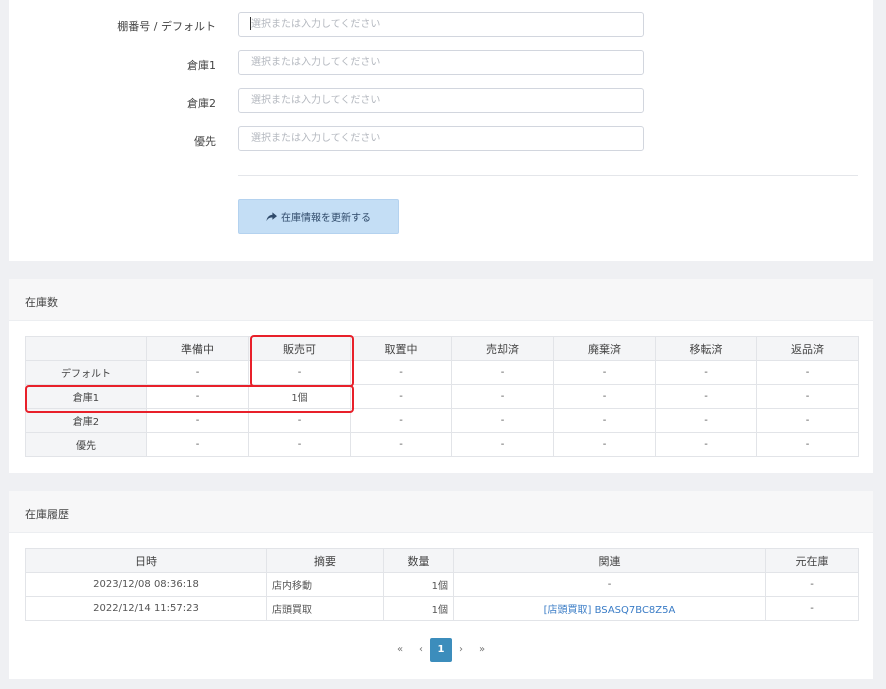  I want to click on history-table-header: 日時 摘要 数量 関連 元在庫, so click(442, 560).